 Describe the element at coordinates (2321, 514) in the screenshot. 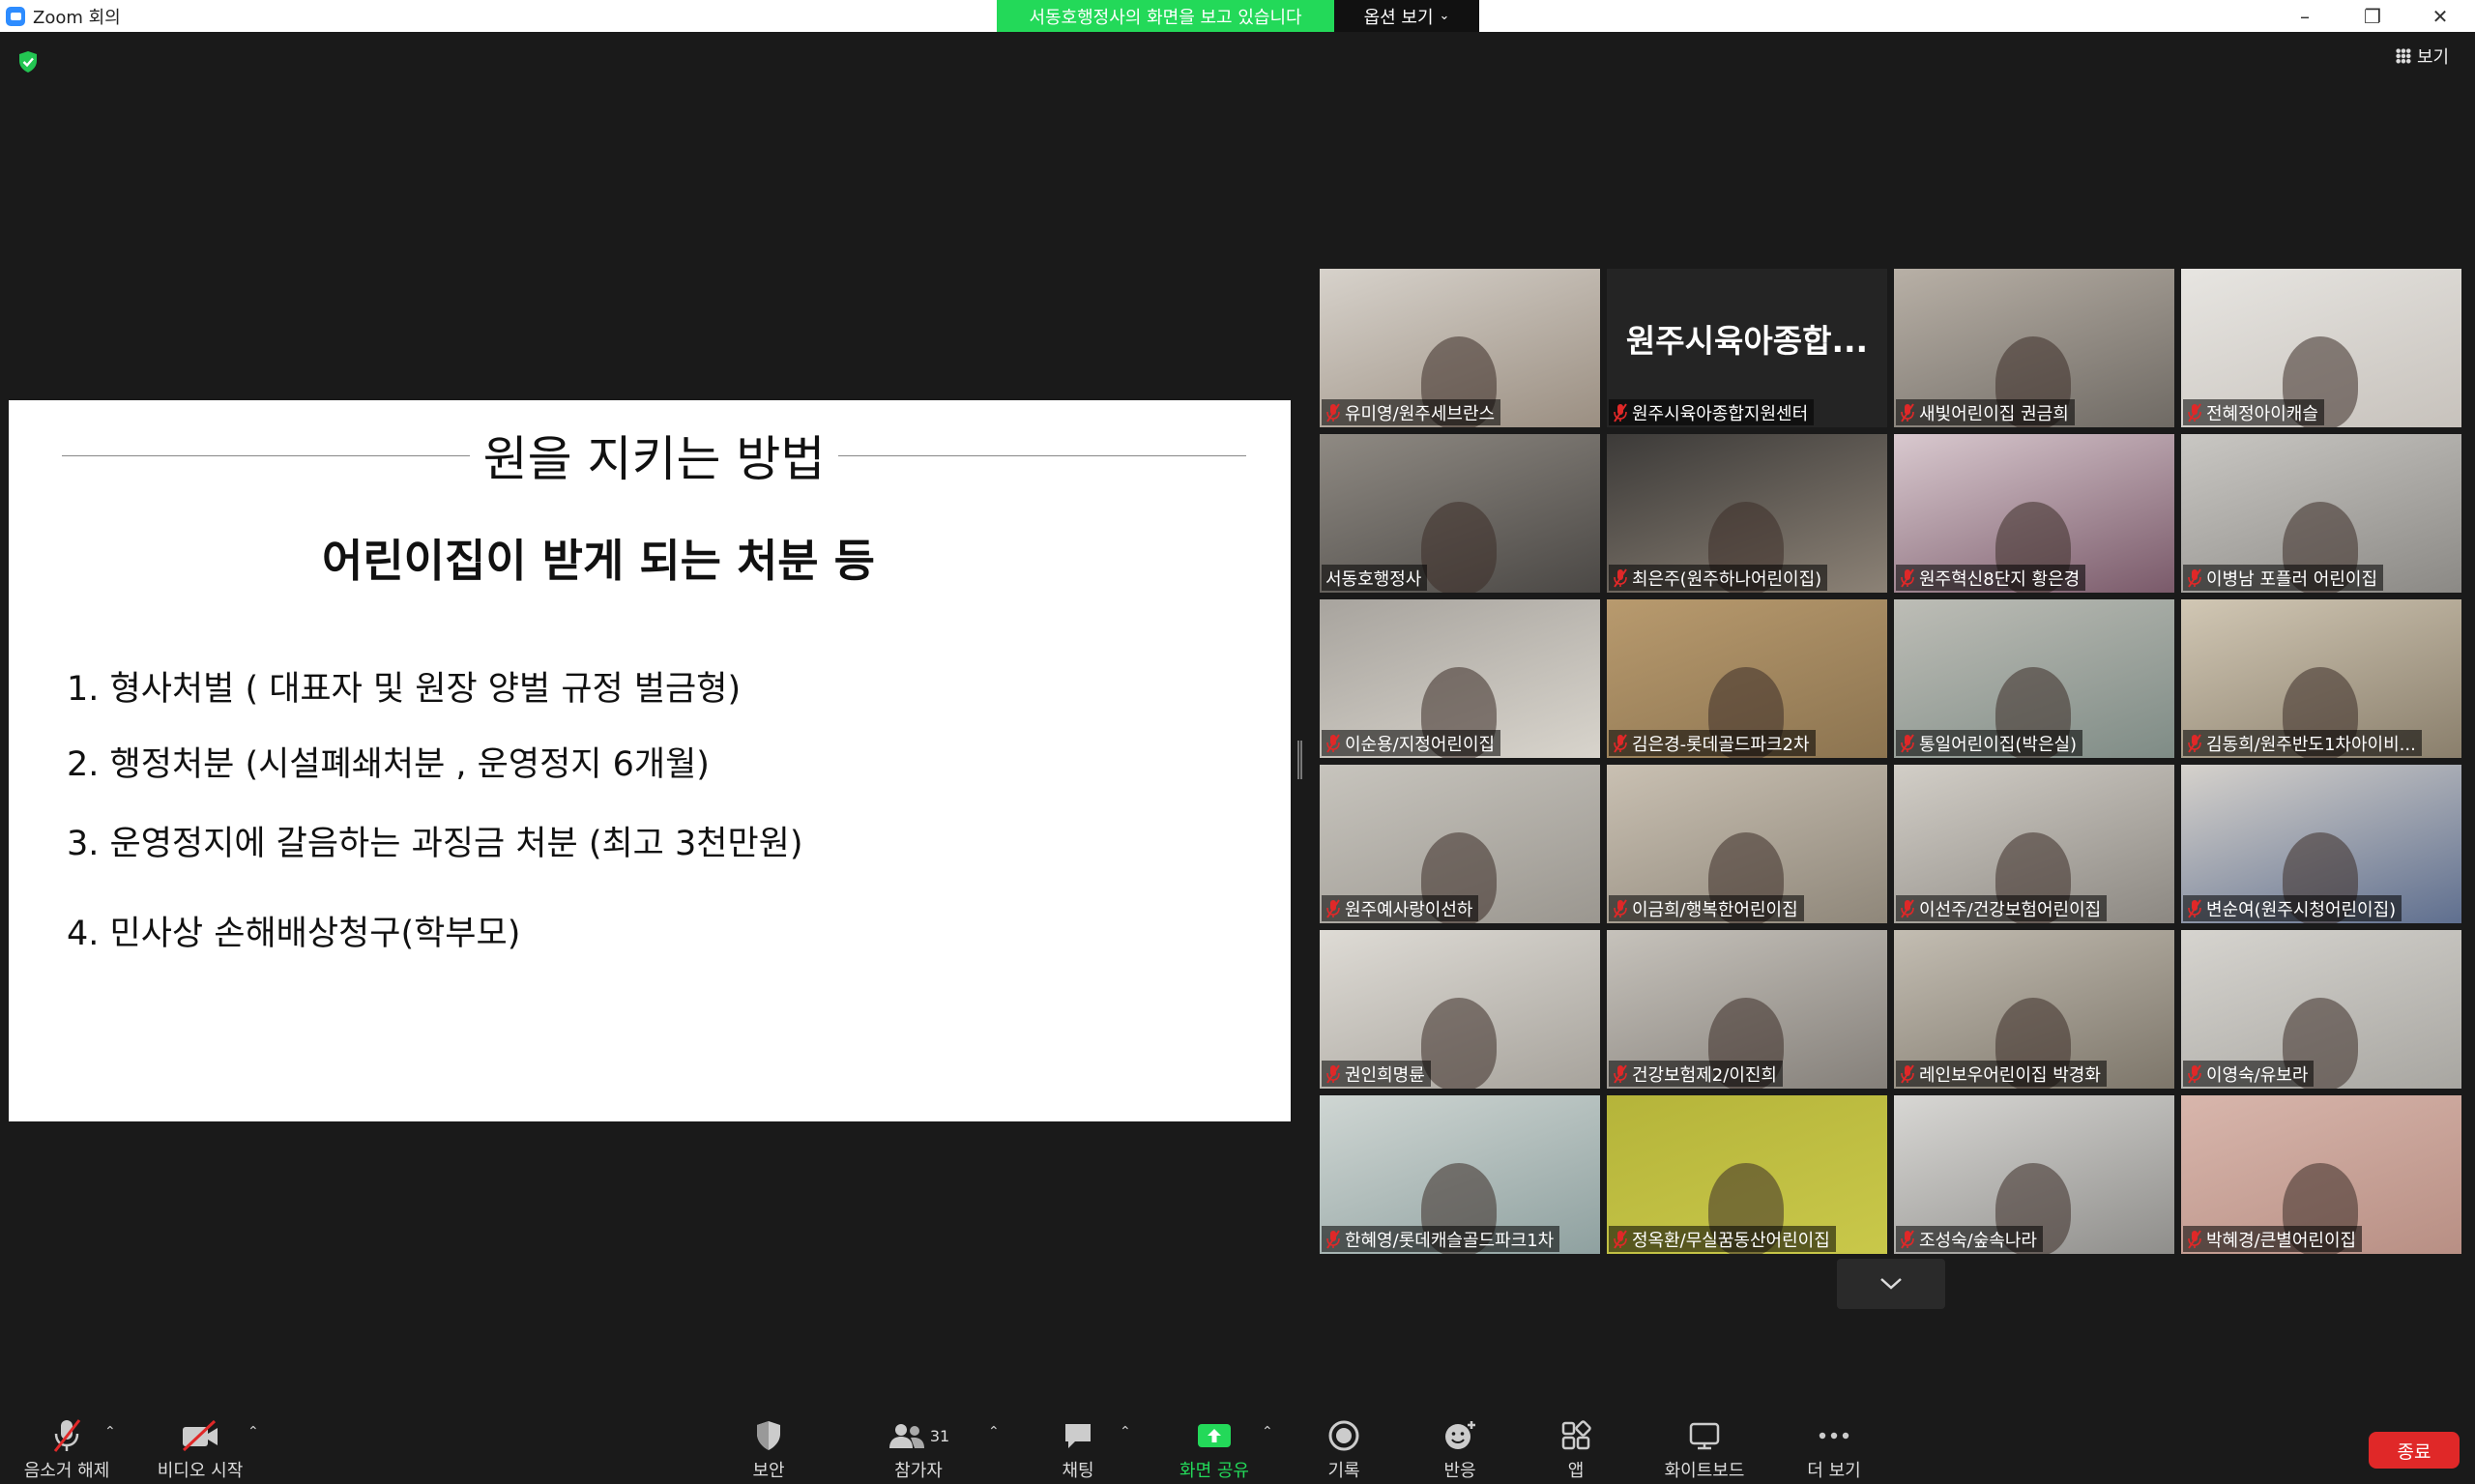

I see `participant-tile: 이병남 포플러 어린이집` at that location.